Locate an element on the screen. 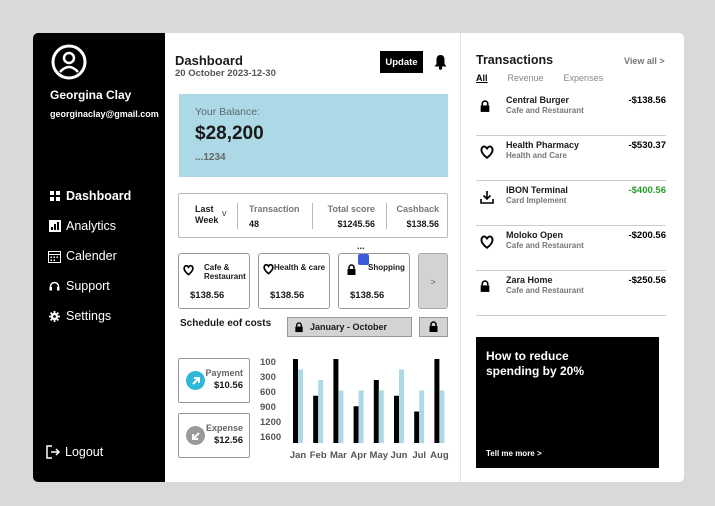  view-all-link: View all > is located at coordinates (644, 61).